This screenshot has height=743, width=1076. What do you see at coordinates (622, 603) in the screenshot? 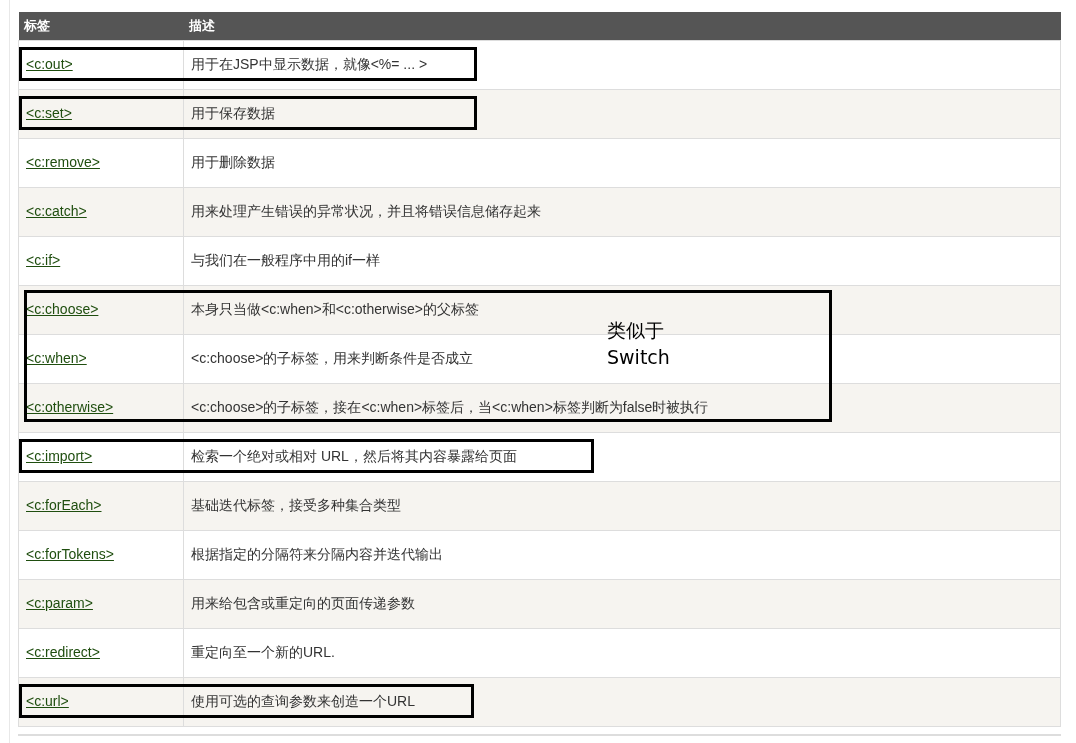
I see `description-cell: 用来给包含或重定向的页面传递参数` at bounding box center [622, 603].